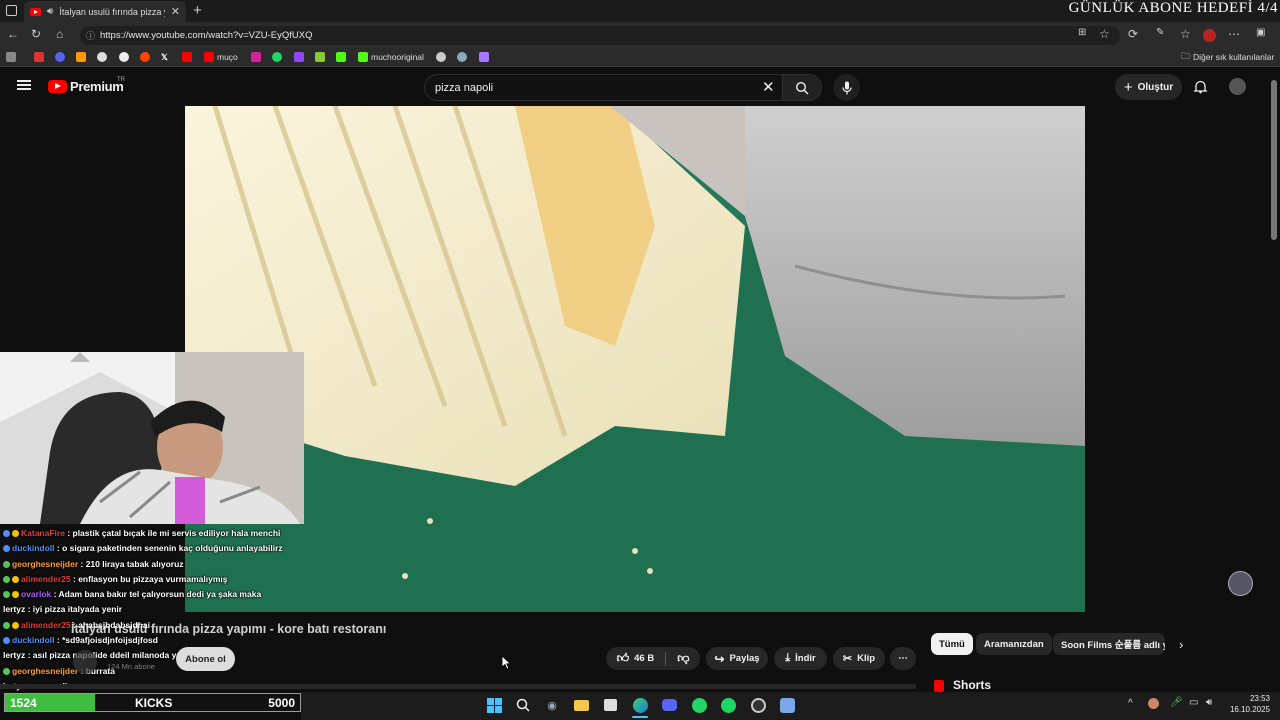  I want to click on clear-search-icon: ✕, so click(768, 87).